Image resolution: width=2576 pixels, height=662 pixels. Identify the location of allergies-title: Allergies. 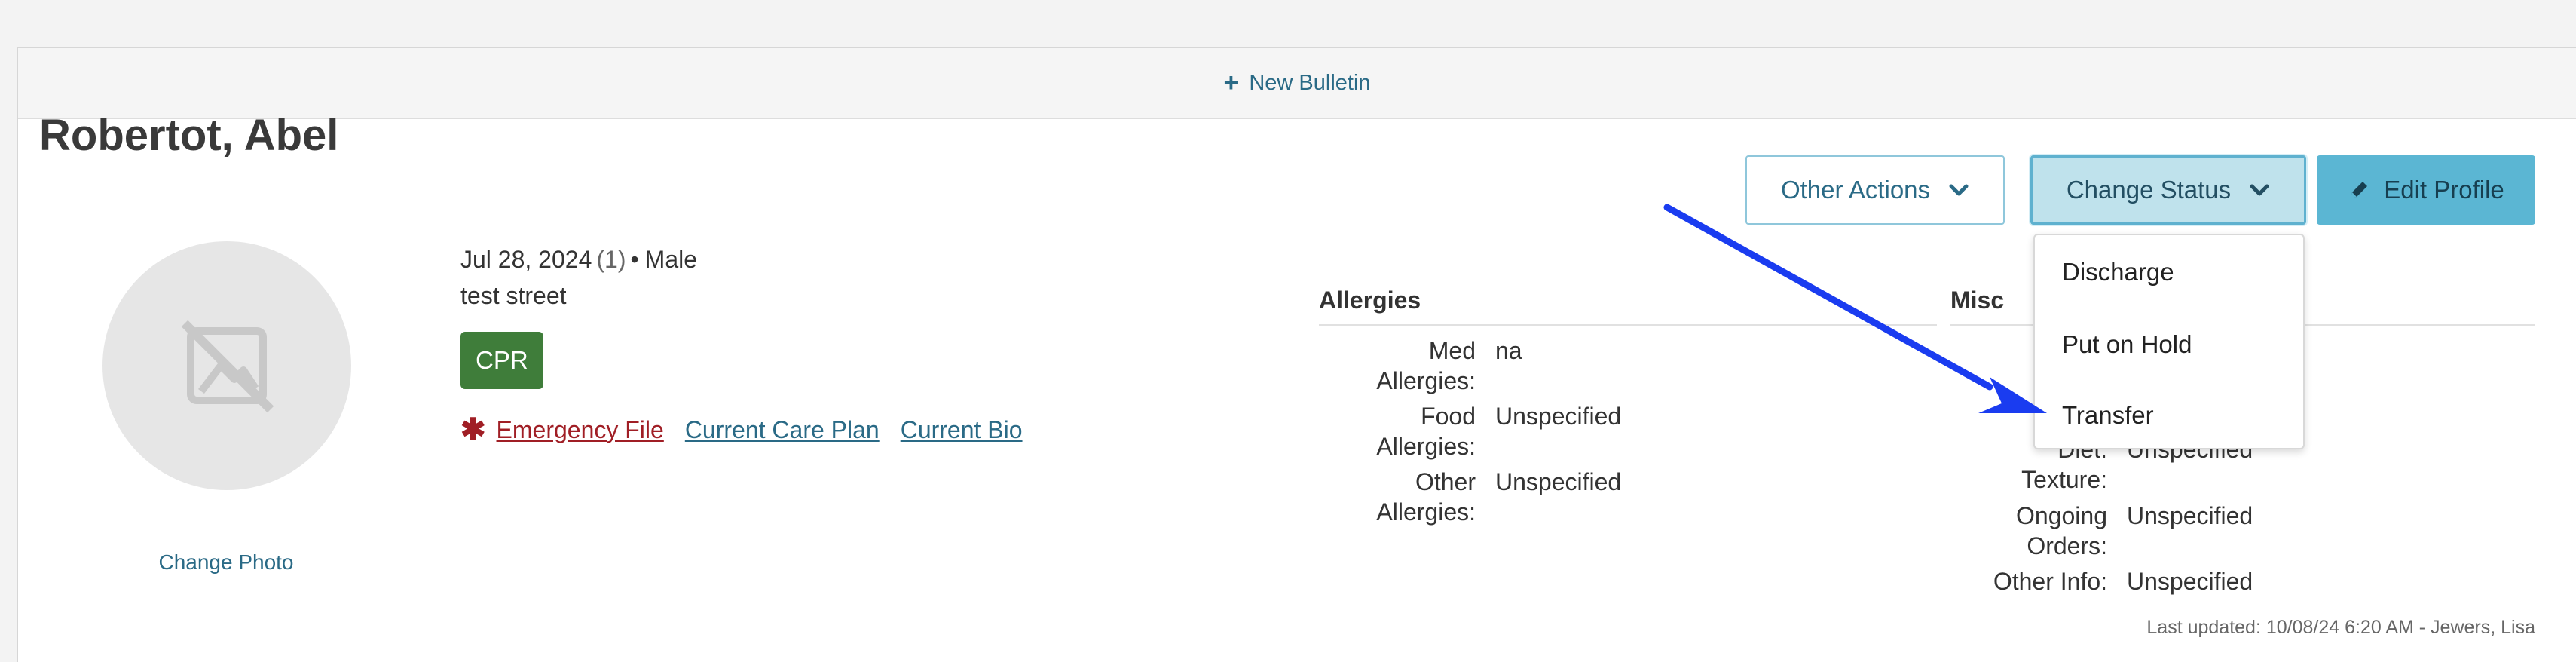
(1370, 300).